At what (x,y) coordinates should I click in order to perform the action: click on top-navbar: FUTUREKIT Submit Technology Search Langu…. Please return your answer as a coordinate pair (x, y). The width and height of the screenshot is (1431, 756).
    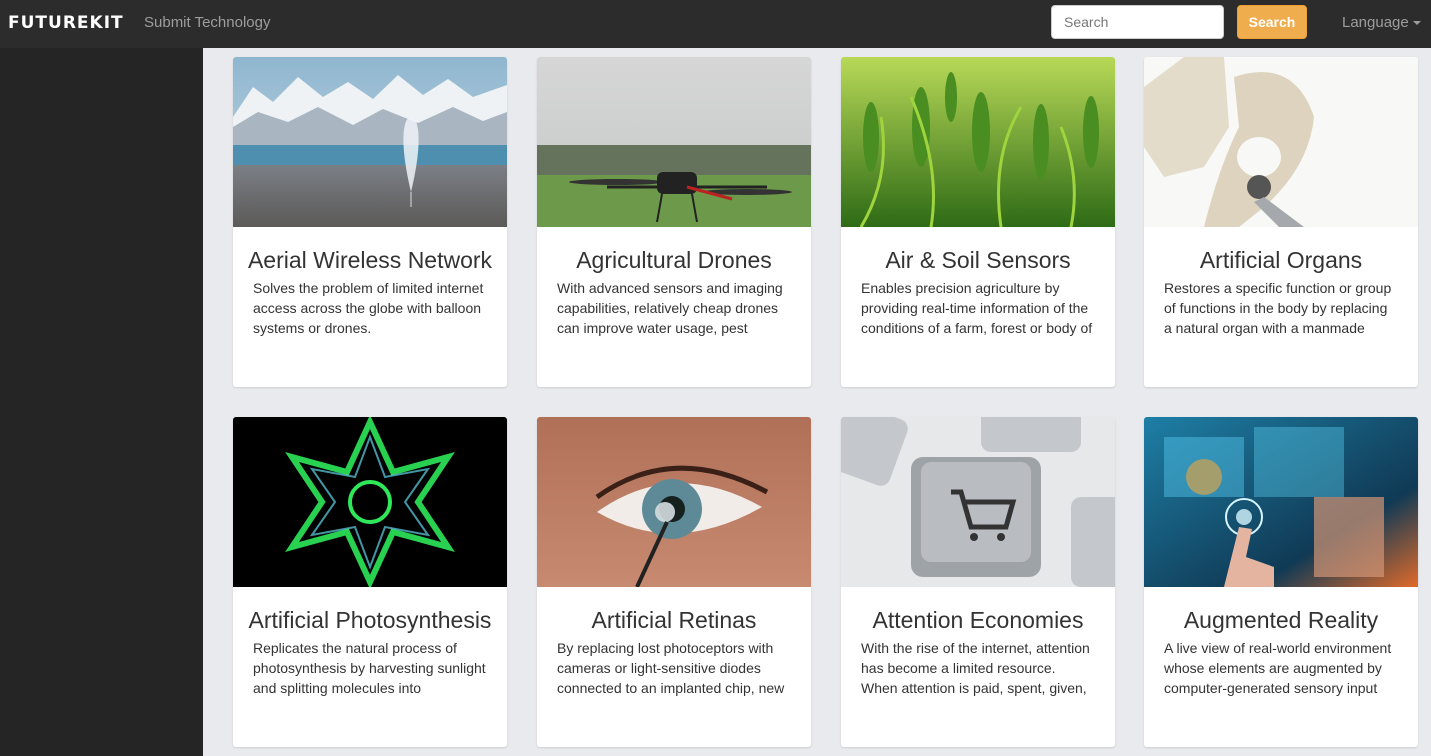
    Looking at the image, I should click on (715, 24).